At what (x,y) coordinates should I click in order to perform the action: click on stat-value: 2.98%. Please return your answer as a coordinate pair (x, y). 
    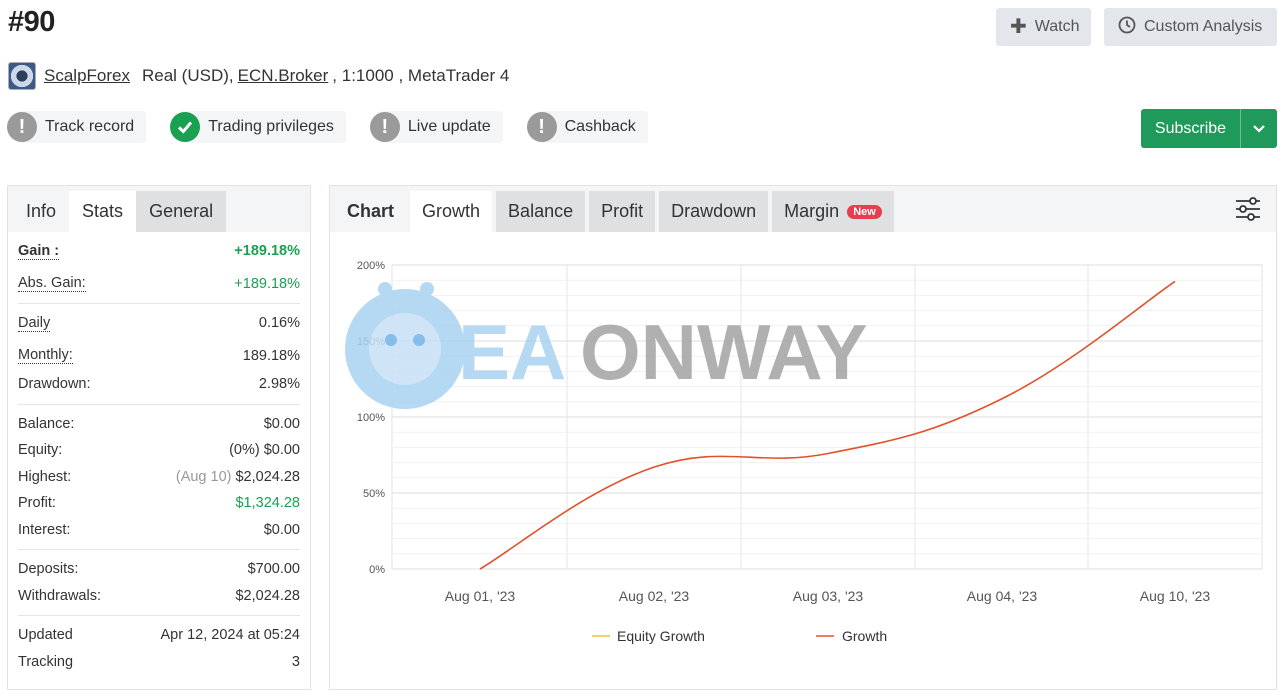
    Looking at the image, I should click on (279, 384).